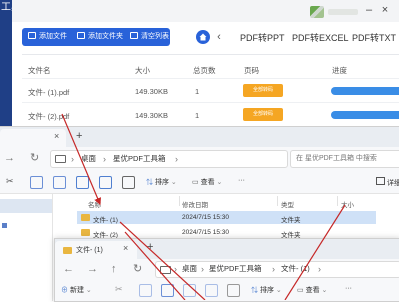 The width and height of the screenshot is (399, 302). I want to click on row2-filename: 文件- (2).pdf, so click(49, 116).